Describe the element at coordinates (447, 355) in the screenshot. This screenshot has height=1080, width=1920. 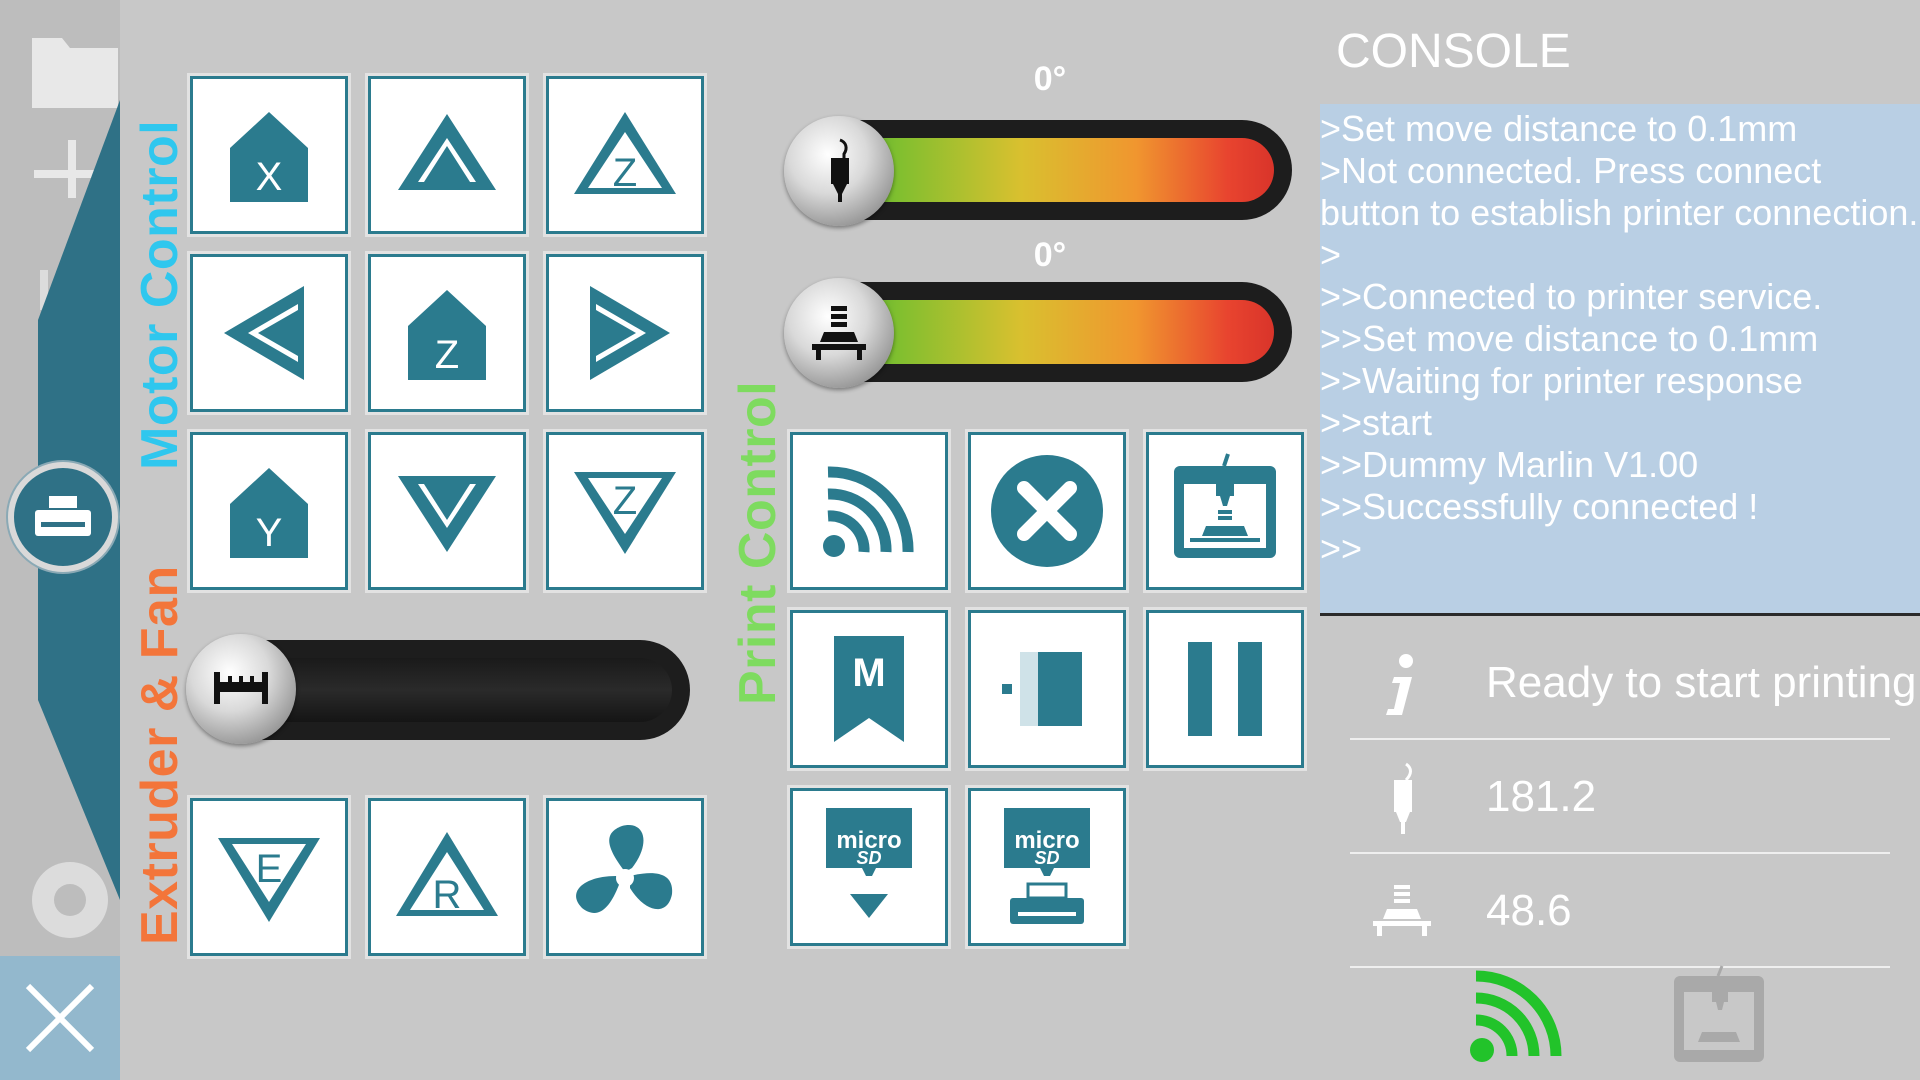
I see `home-z-letter: Z` at that location.